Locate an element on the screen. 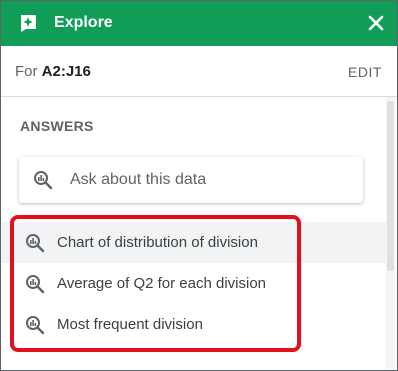  panel-title: Explore is located at coordinates (83, 22).